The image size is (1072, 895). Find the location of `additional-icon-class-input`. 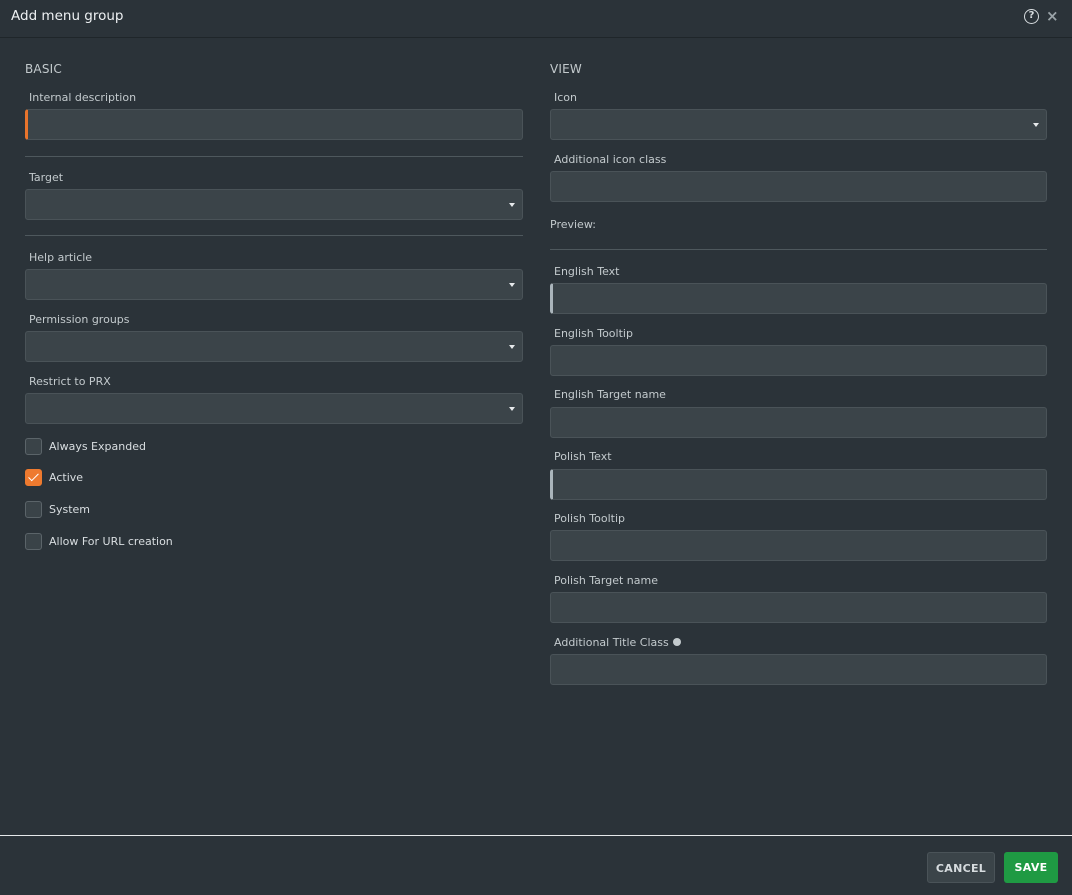

additional-icon-class-input is located at coordinates (798, 186).